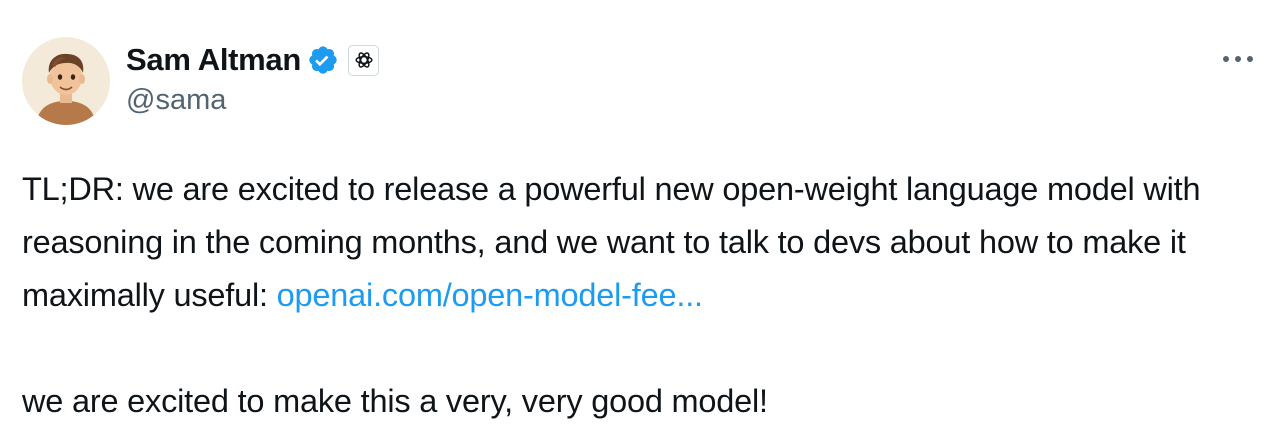 Image resolution: width=1280 pixels, height=444 pixels. I want to click on avatar-illustration, so click(66, 81).